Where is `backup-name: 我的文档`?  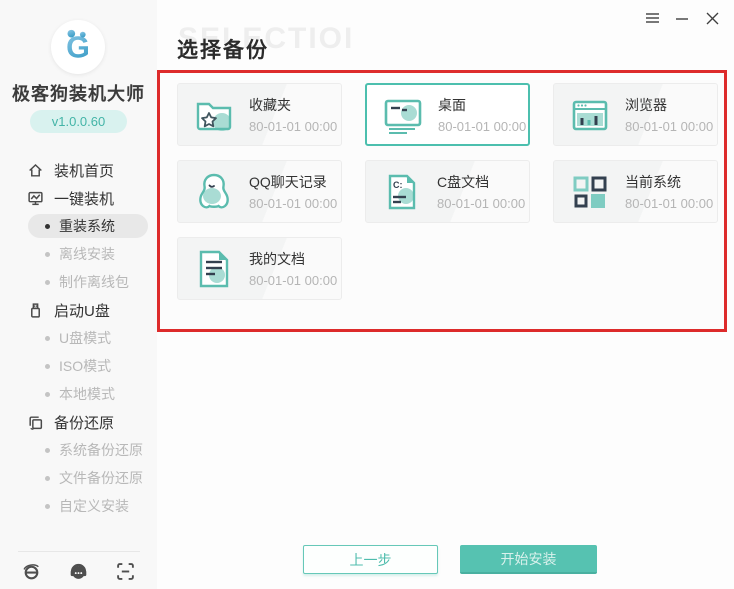 backup-name: 我的文档 is located at coordinates (277, 259).